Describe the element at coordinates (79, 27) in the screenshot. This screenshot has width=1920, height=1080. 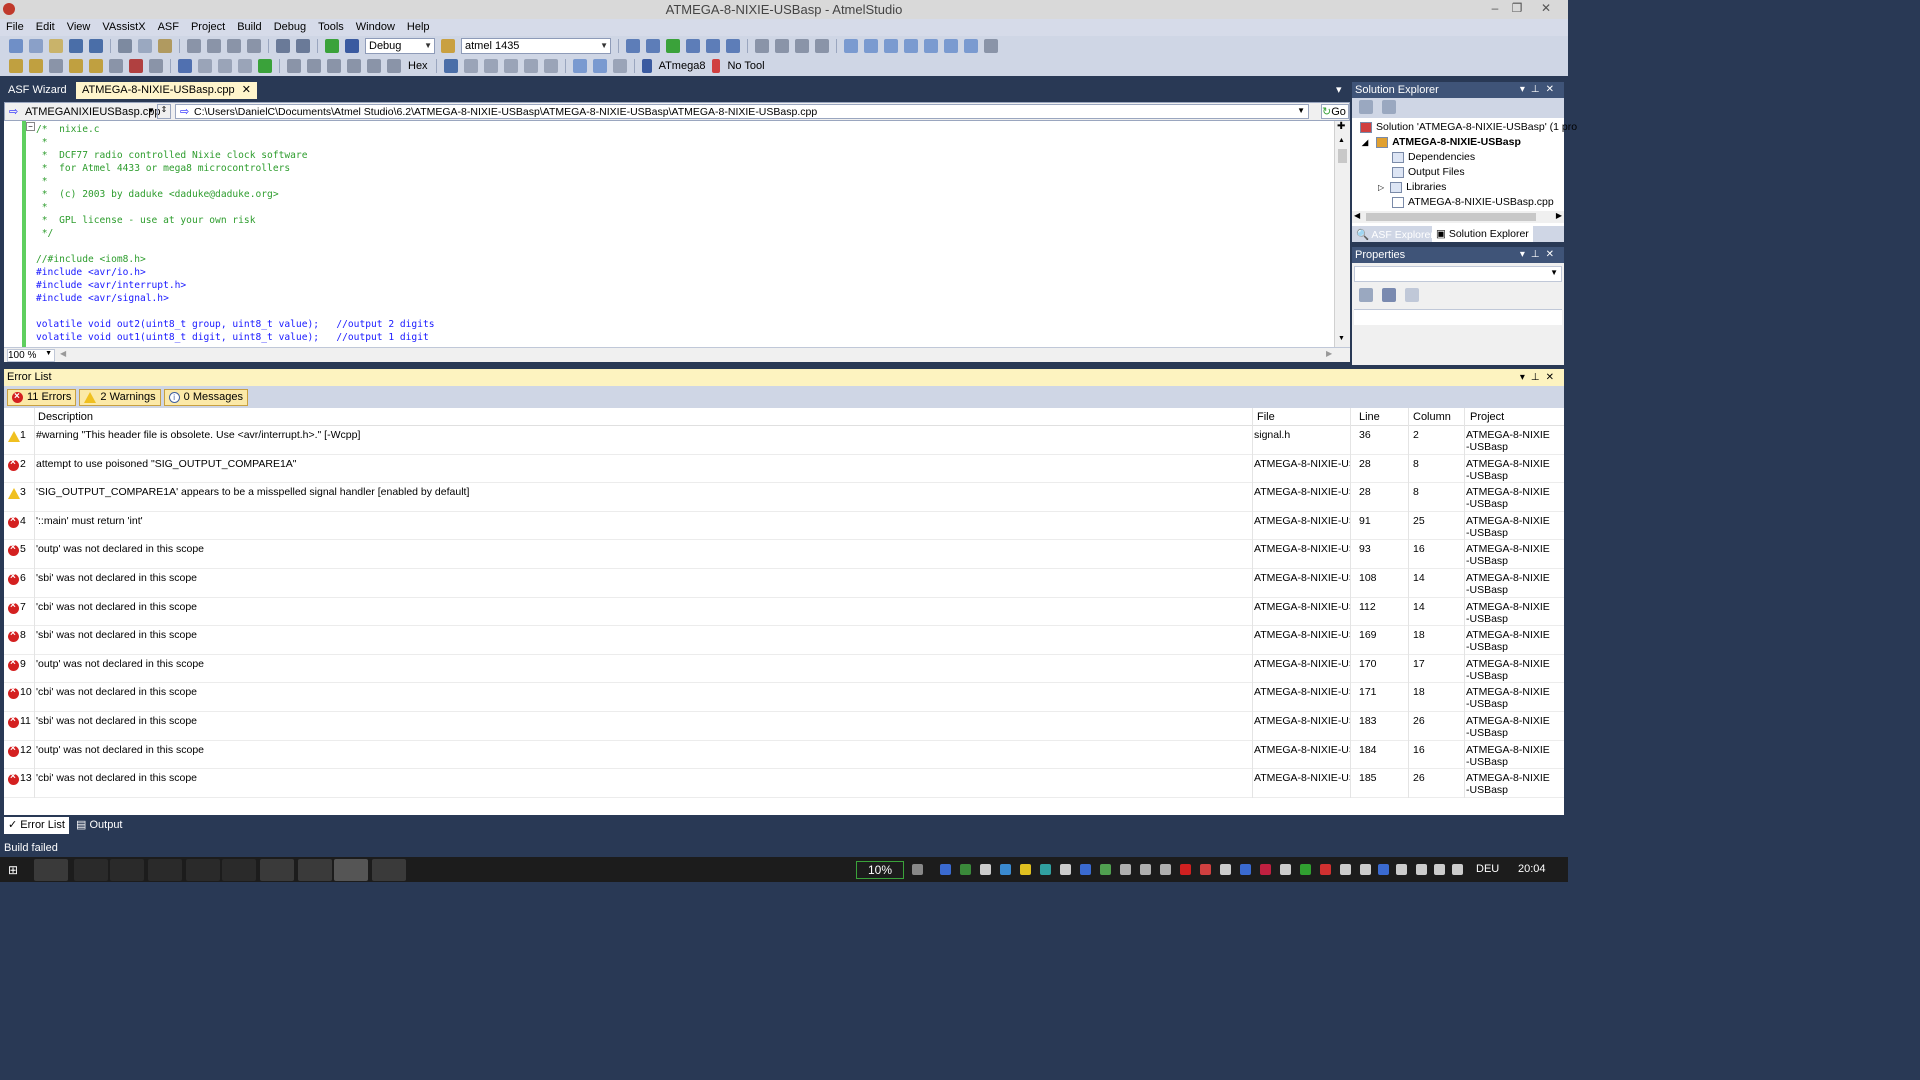
I see `menu-view: View` at that location.